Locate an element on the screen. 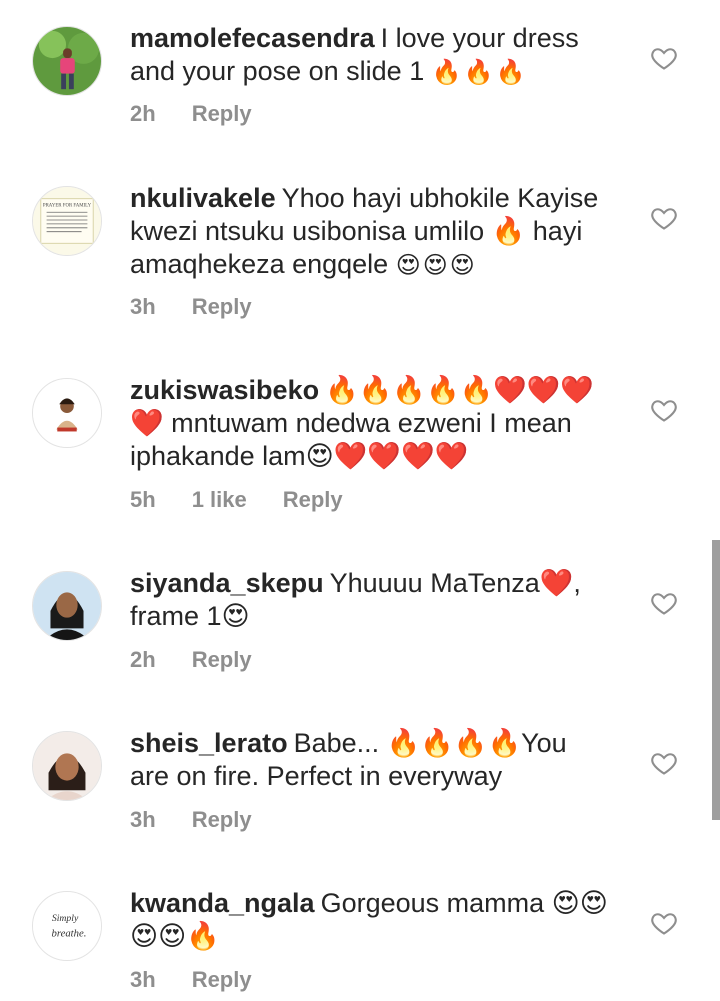 The image size is (720, 1001). woman-portrait-avatar is located at coordinates (67, 413).